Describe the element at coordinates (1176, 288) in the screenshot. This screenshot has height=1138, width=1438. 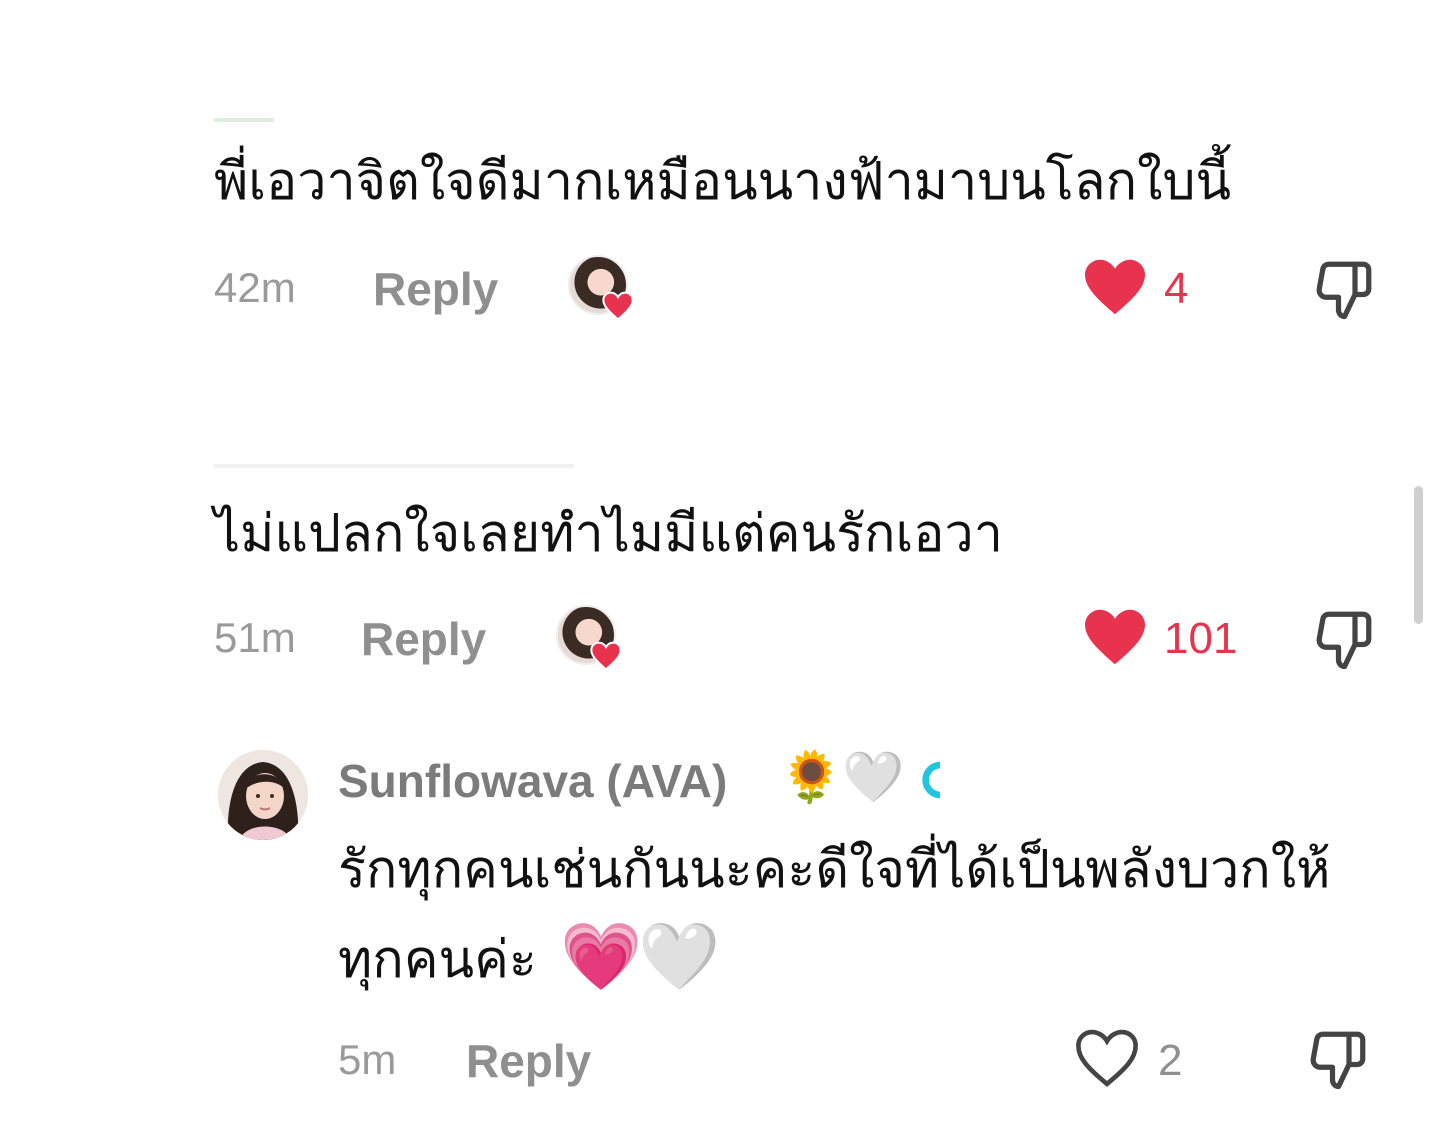
I see `like-count: 4` at that location.